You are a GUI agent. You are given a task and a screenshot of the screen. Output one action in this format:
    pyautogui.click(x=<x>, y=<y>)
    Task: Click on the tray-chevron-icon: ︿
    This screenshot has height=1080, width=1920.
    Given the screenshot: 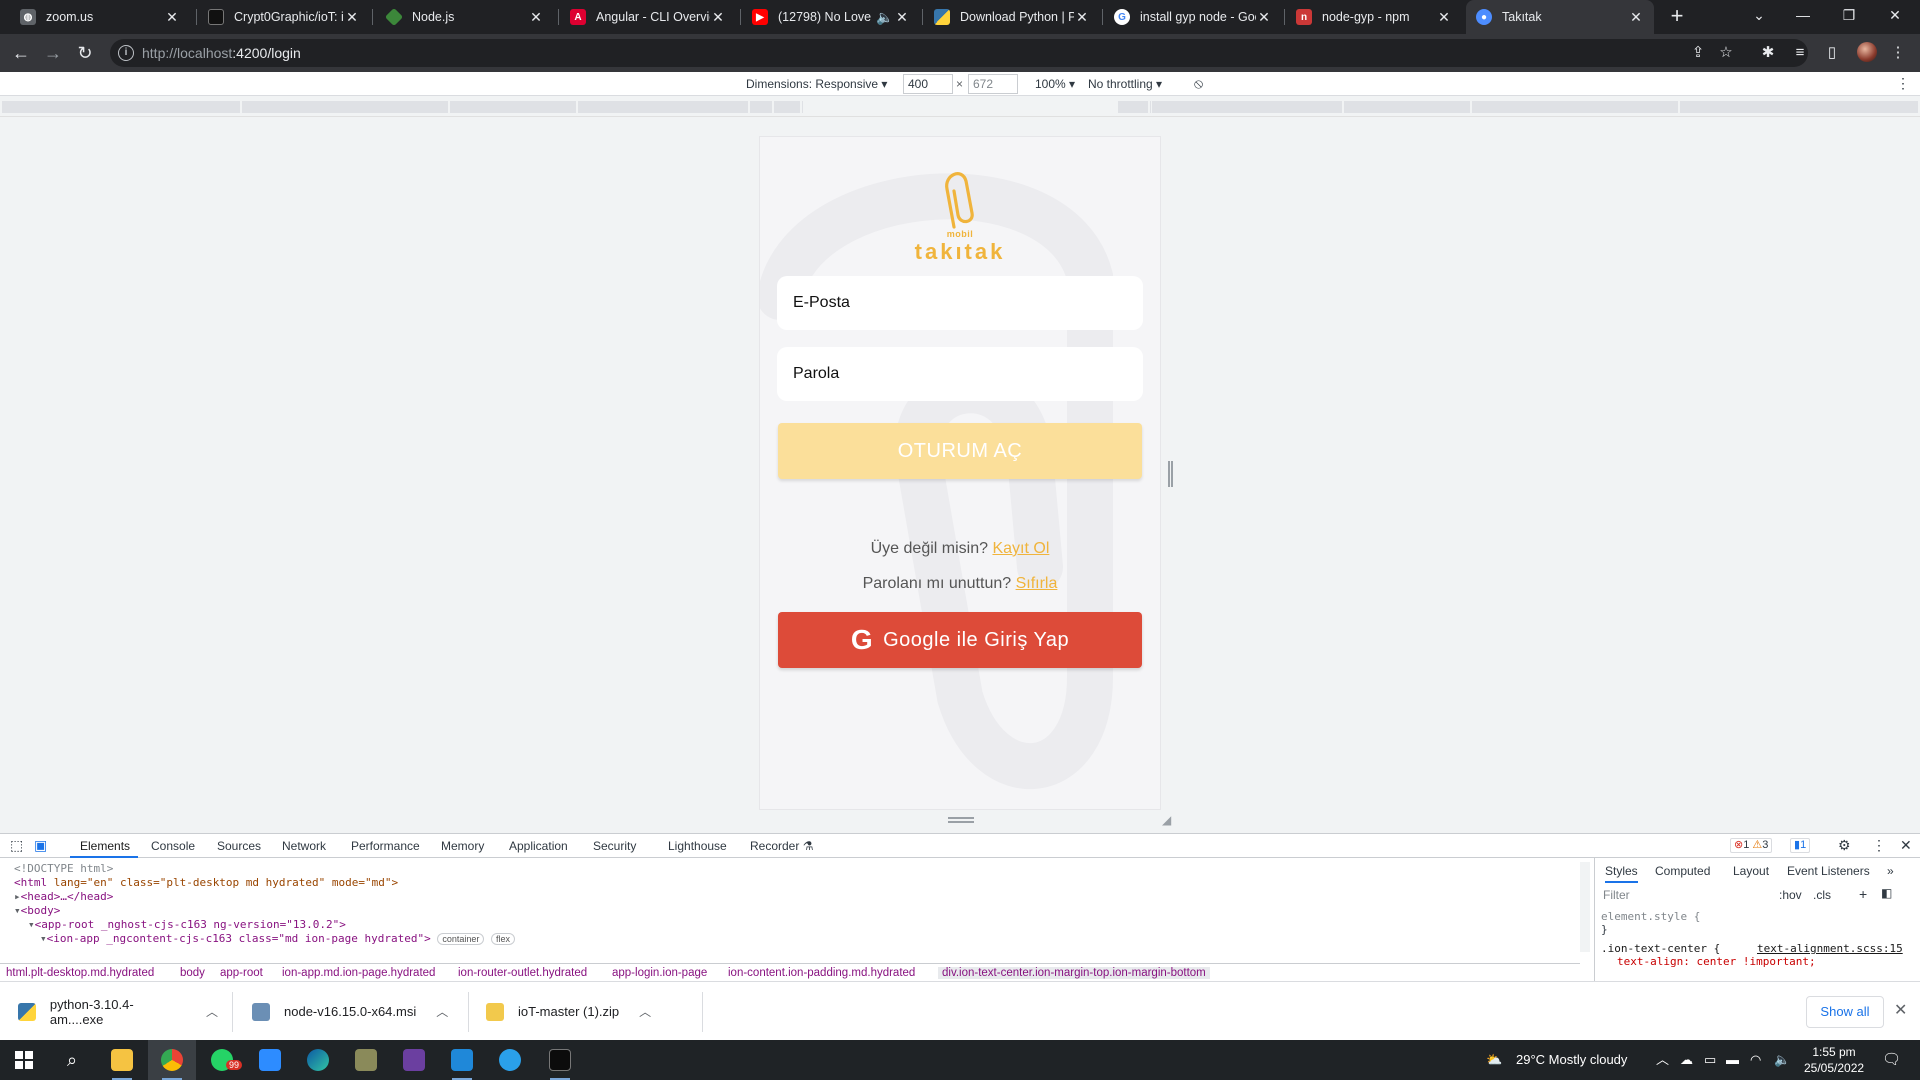 What is the action you would take?
    pyautogui.click(x=1662, y=1060)
    